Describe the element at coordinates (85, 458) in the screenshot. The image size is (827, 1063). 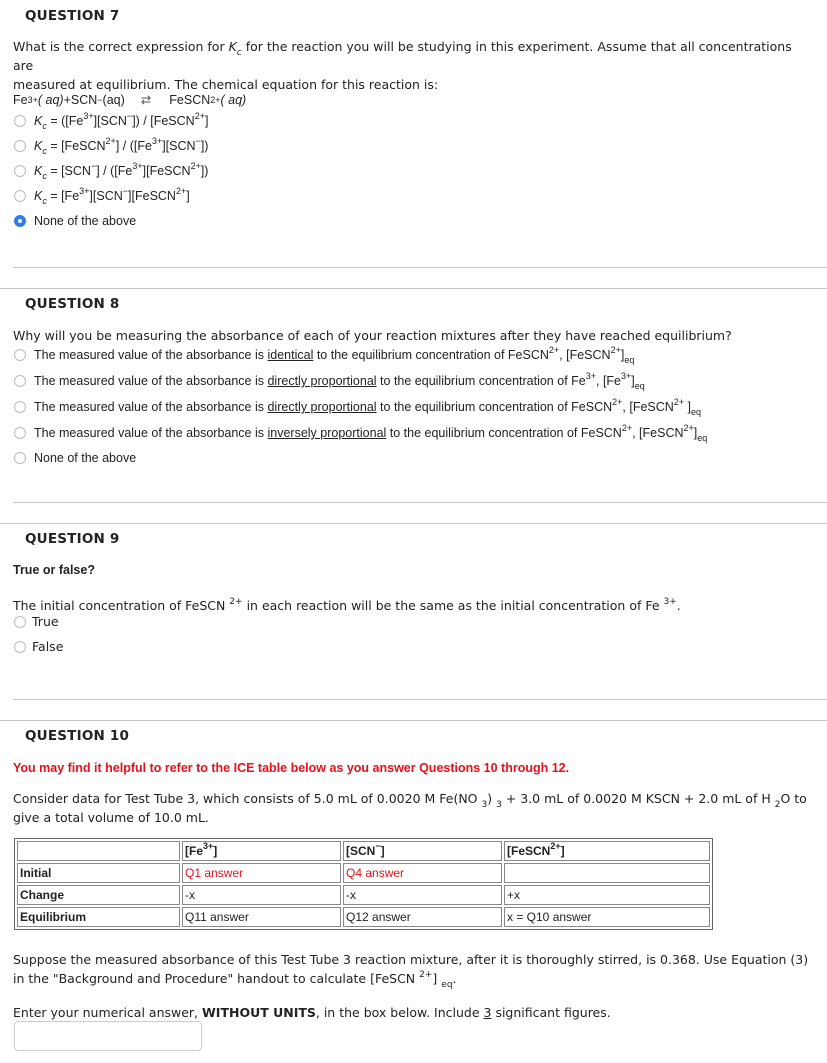
I see `option-label: None of the above` at that location.